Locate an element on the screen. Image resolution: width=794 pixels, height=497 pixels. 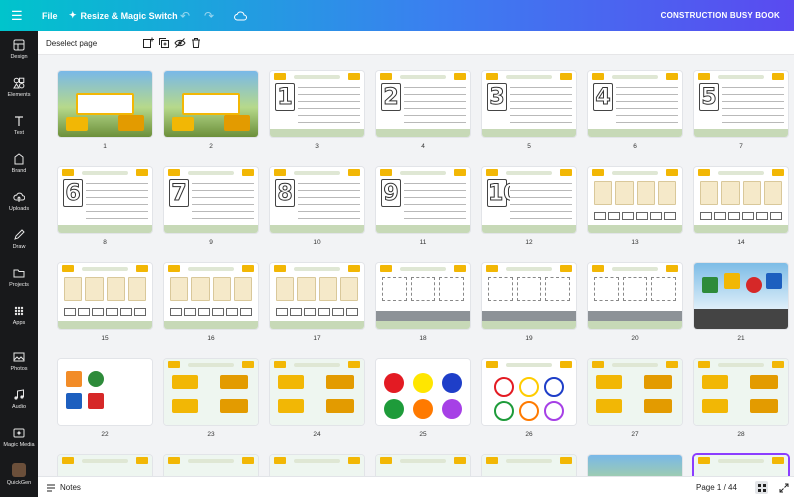
page-number: 27 is located at coordinates (635, 434).